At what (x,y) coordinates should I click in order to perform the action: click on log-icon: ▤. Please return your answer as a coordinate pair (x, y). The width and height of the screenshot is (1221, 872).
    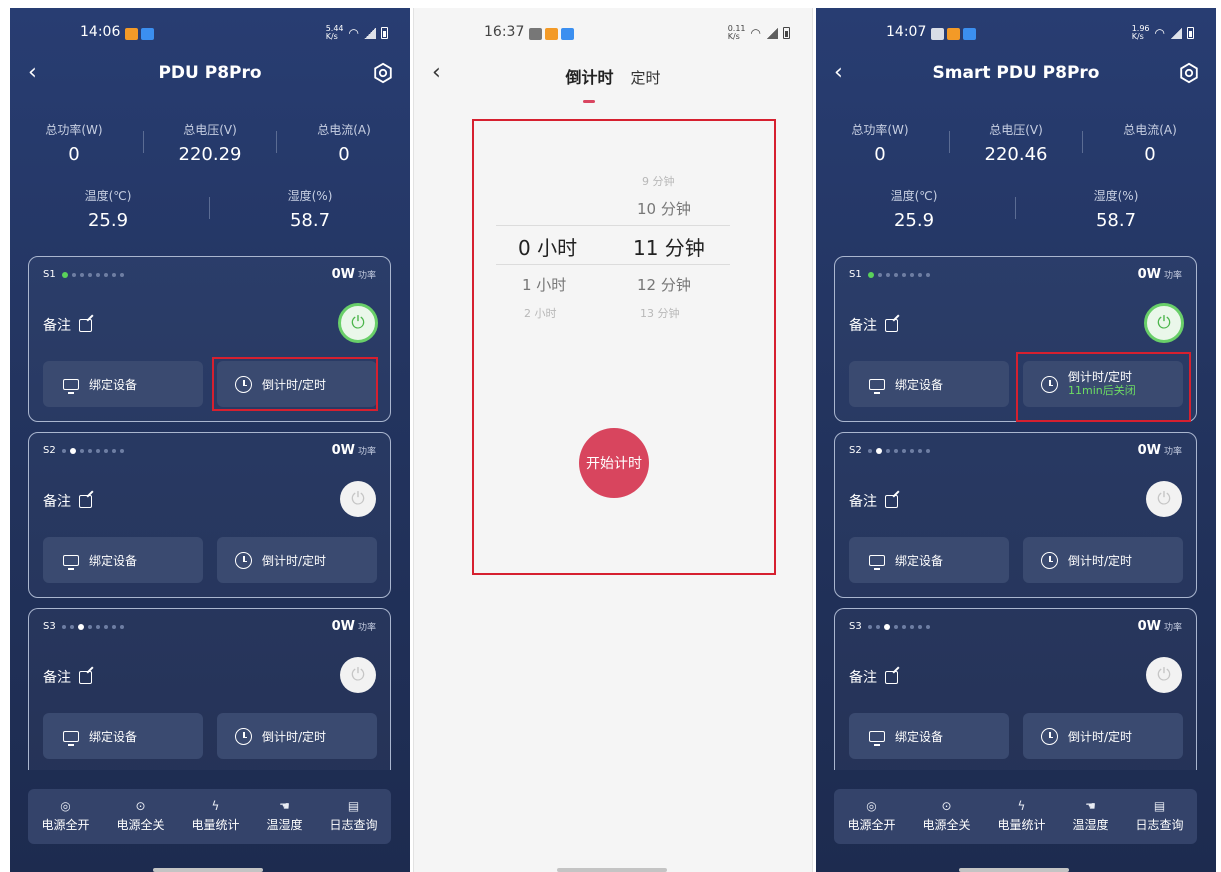
    Looking at the image, I should click on (353, 806).